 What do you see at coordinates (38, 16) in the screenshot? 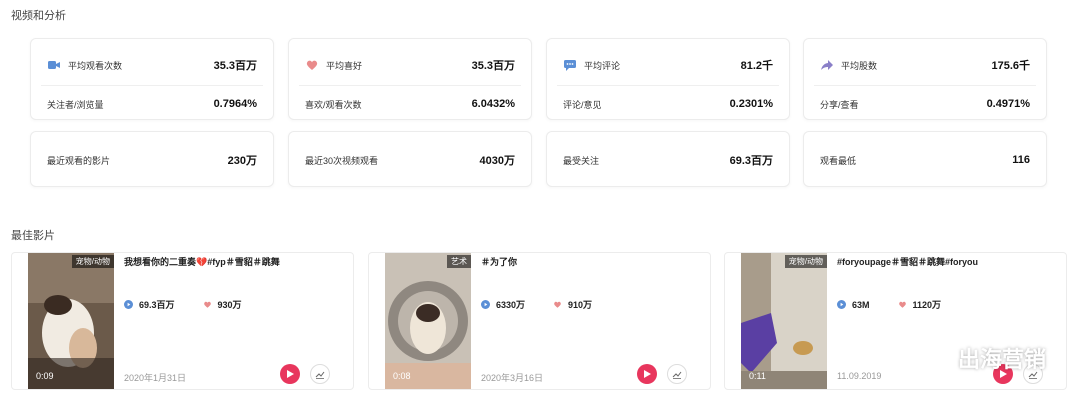
I see `section-title-overview: 视频和分析` at bounding box center [38, 16].